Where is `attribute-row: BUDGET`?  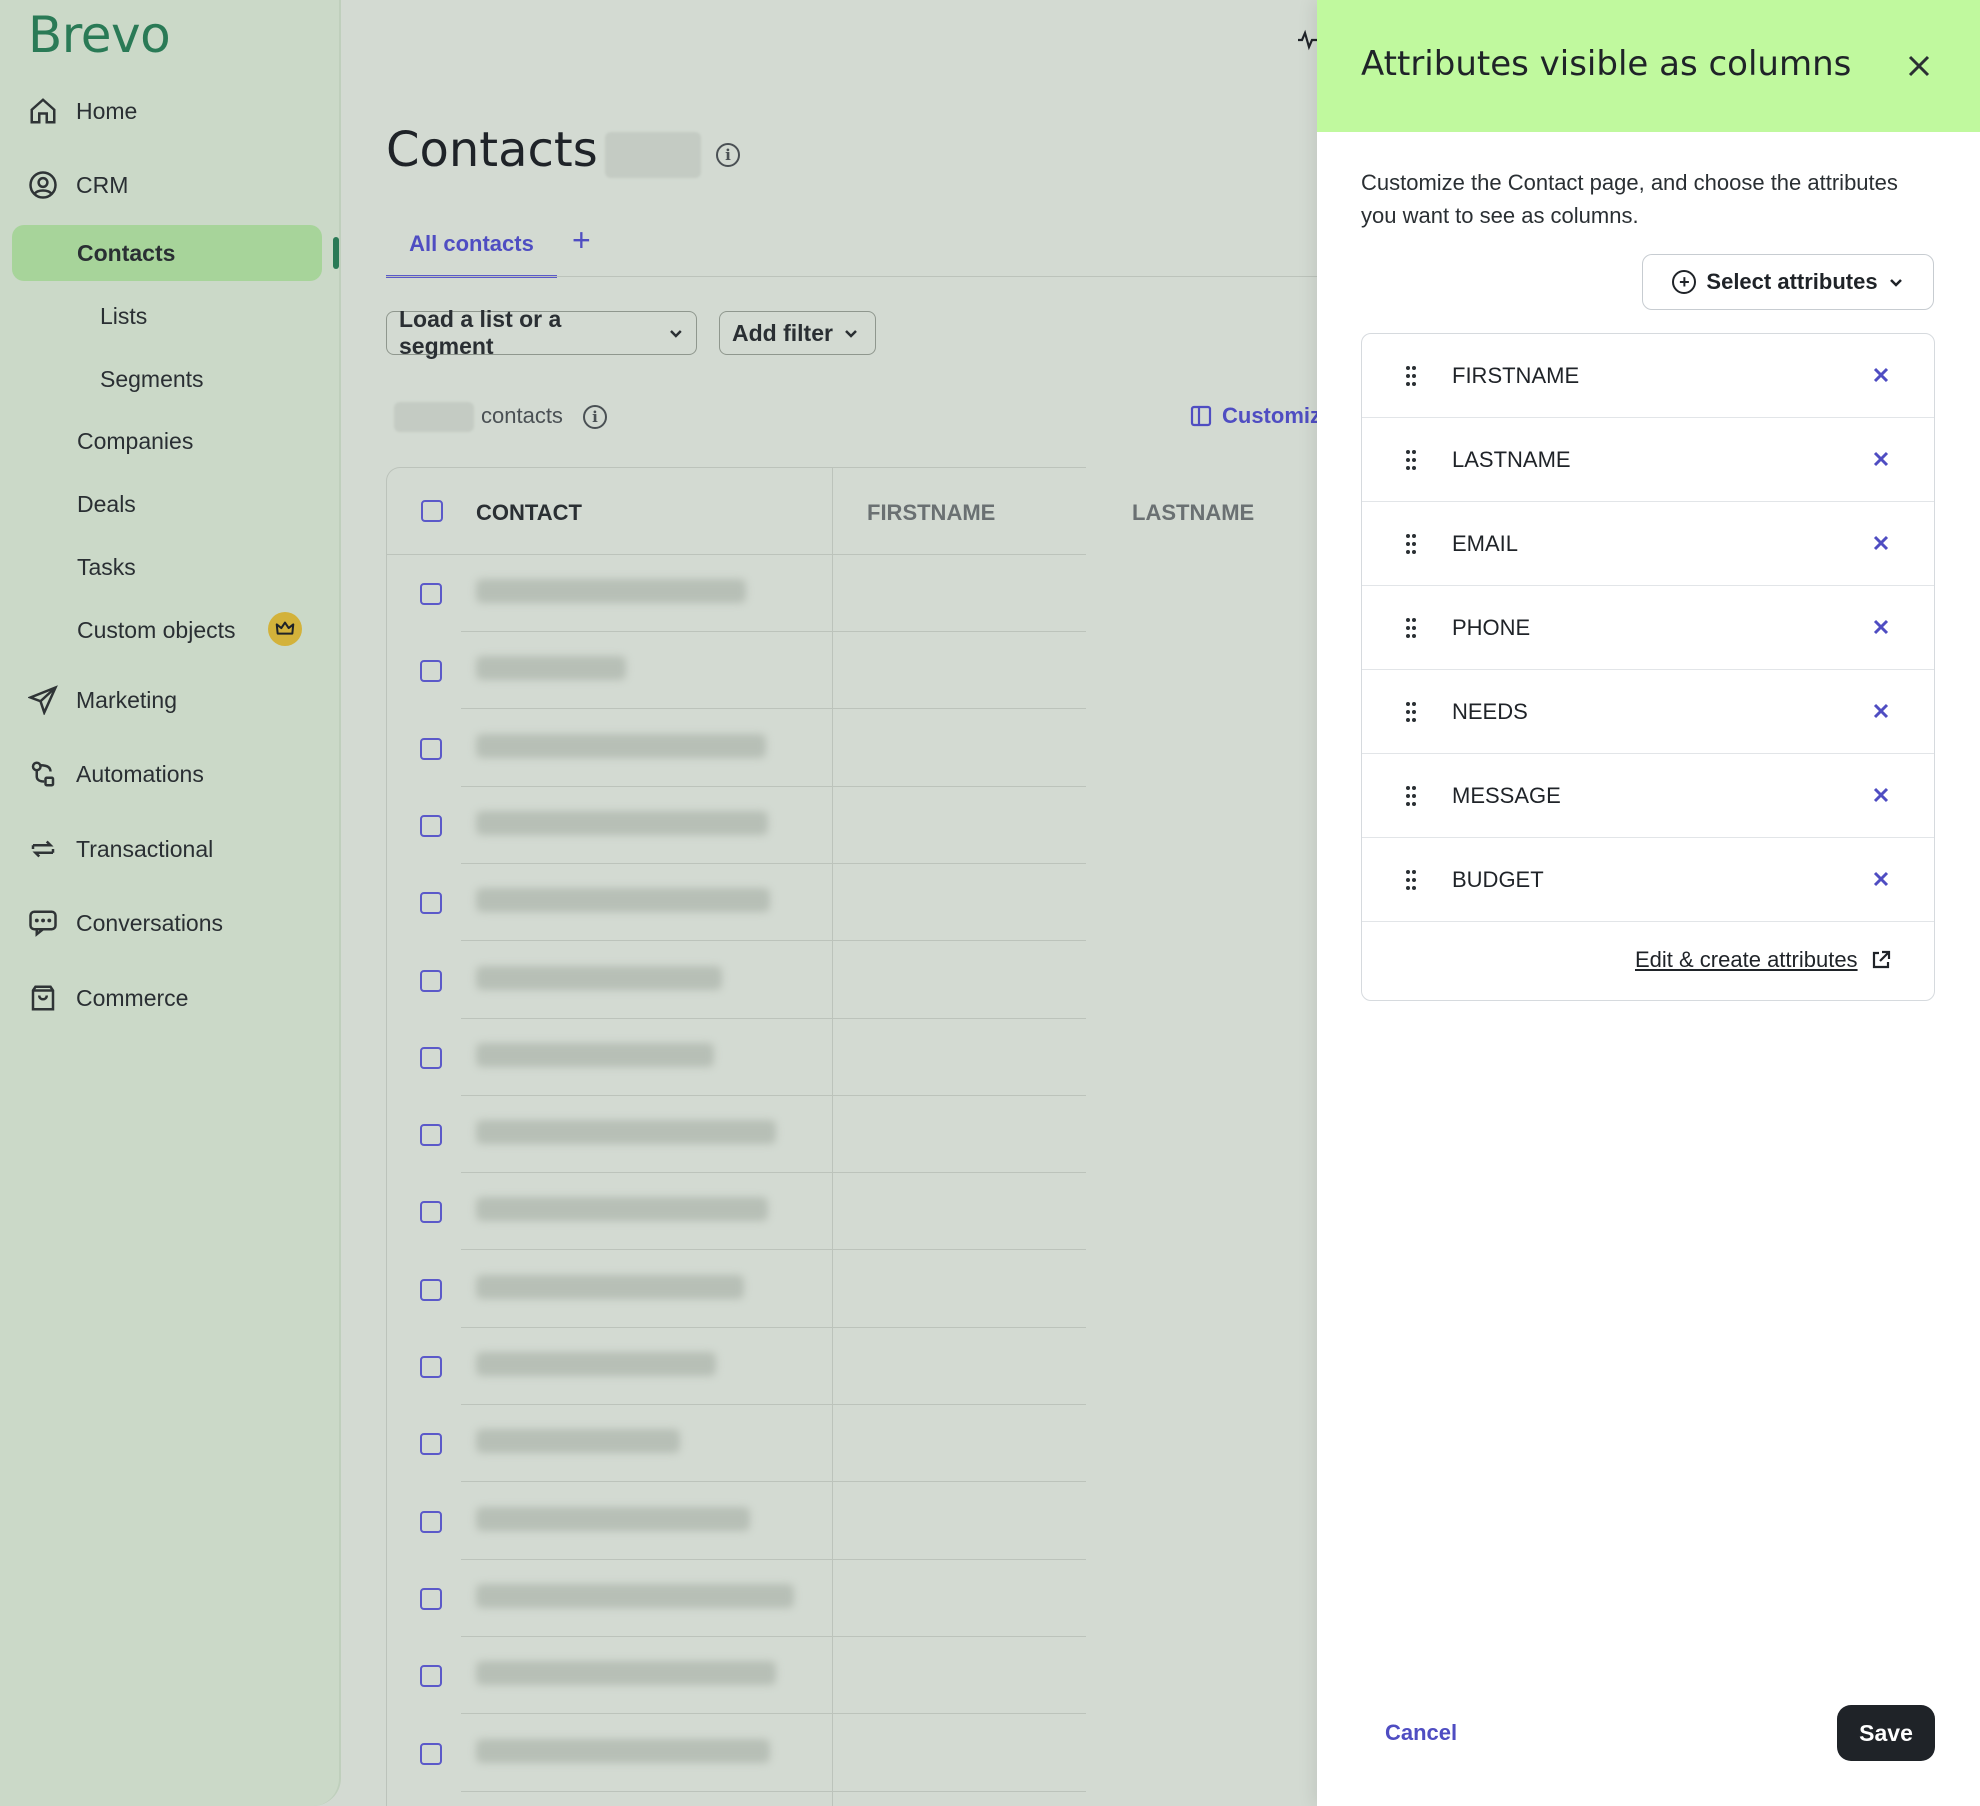
attribute-row: BUDGET is located at coordinates (1648, 880).